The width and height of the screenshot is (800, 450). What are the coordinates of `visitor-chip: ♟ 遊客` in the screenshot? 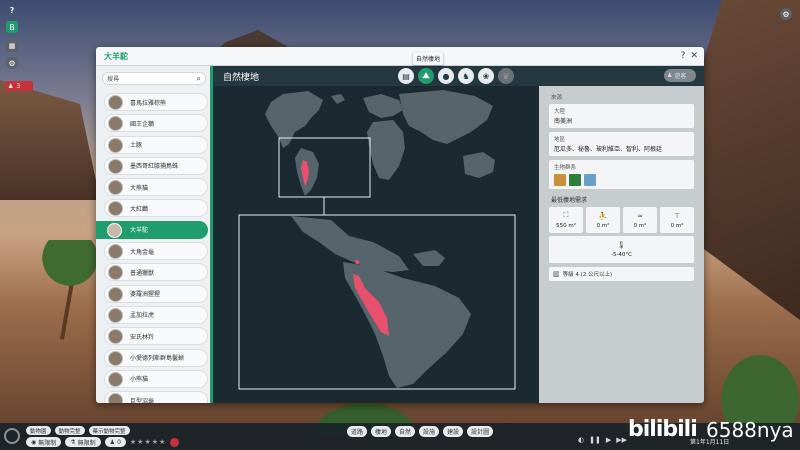 It's located at (680, 75).